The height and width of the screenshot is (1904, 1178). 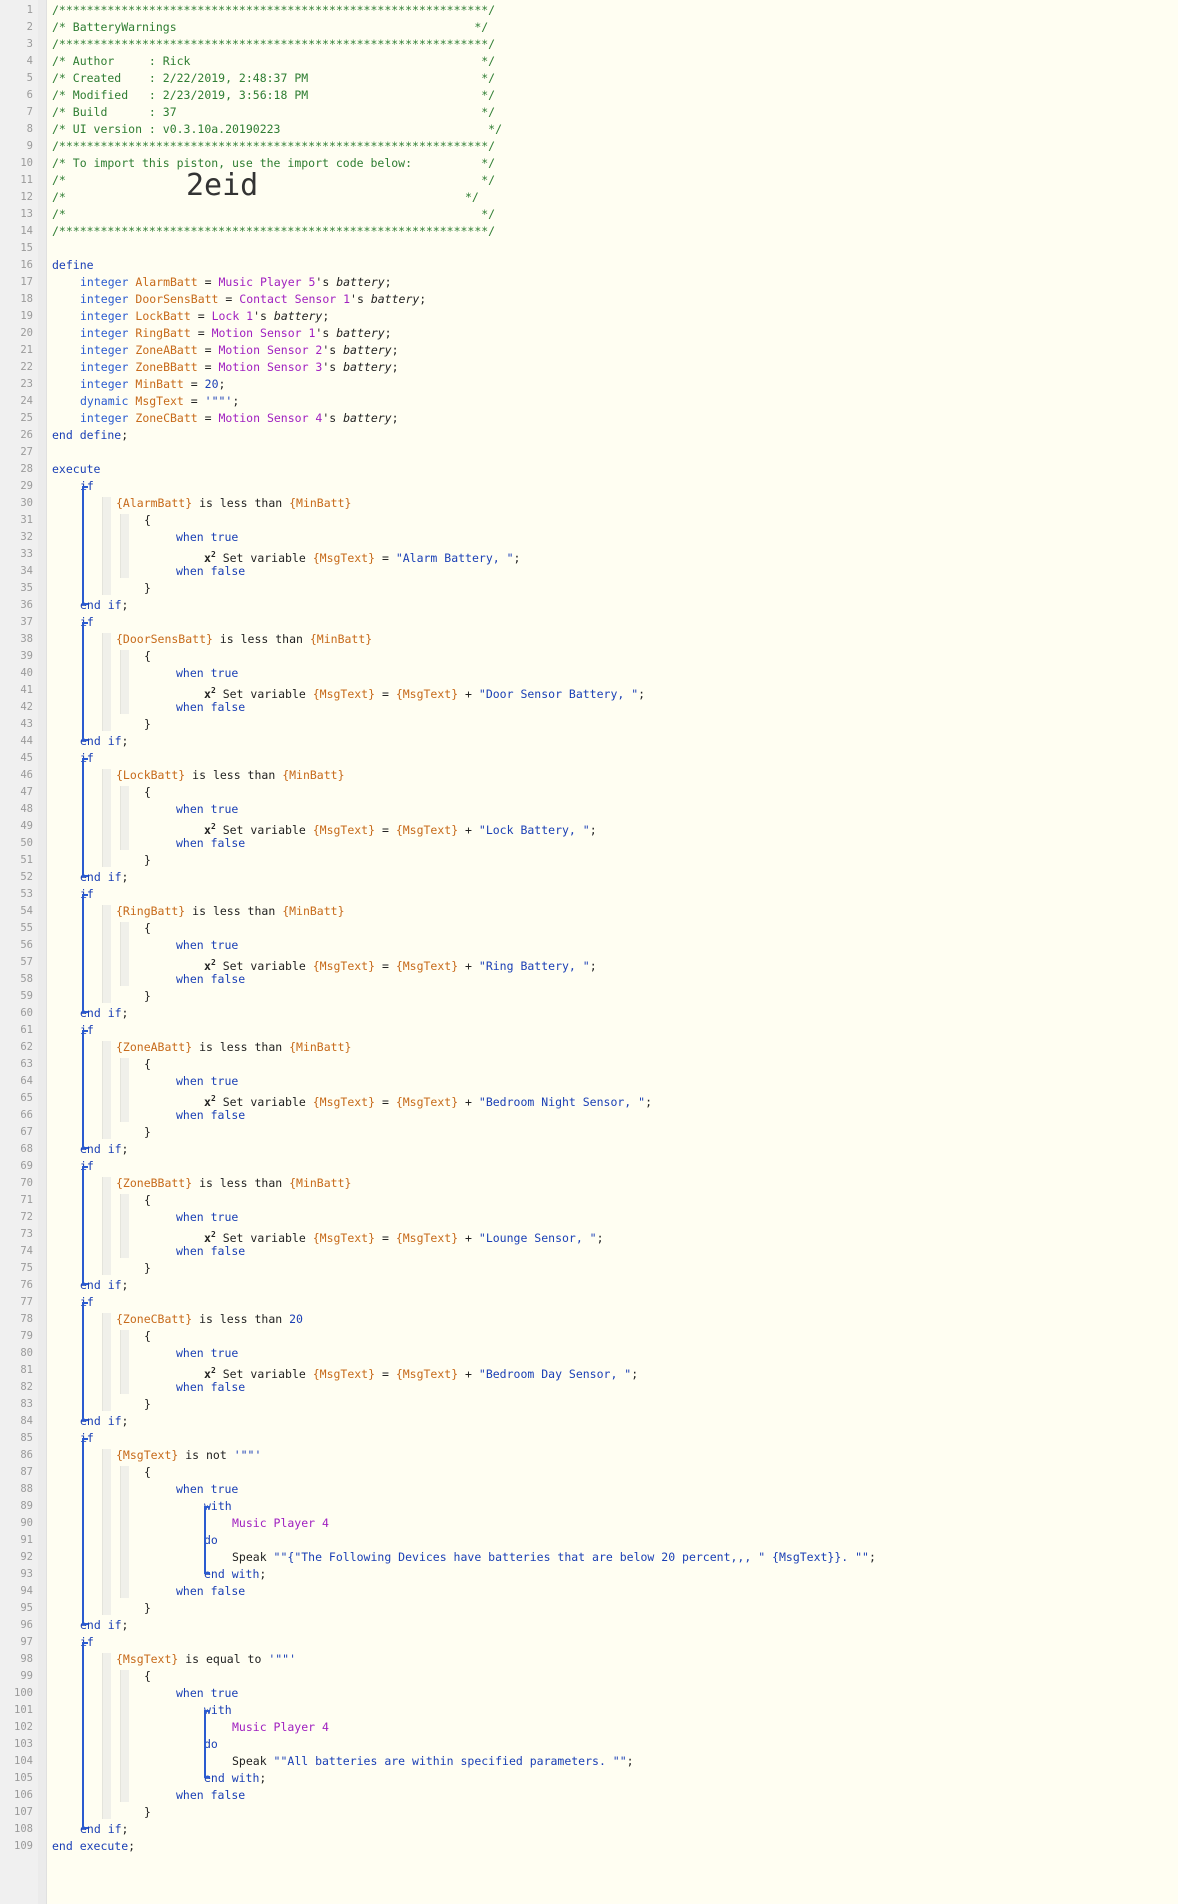 What do you see at coordinates (589, 452) in the screenshot?
I see `code-line: 27` at bounding box center [589, 452].